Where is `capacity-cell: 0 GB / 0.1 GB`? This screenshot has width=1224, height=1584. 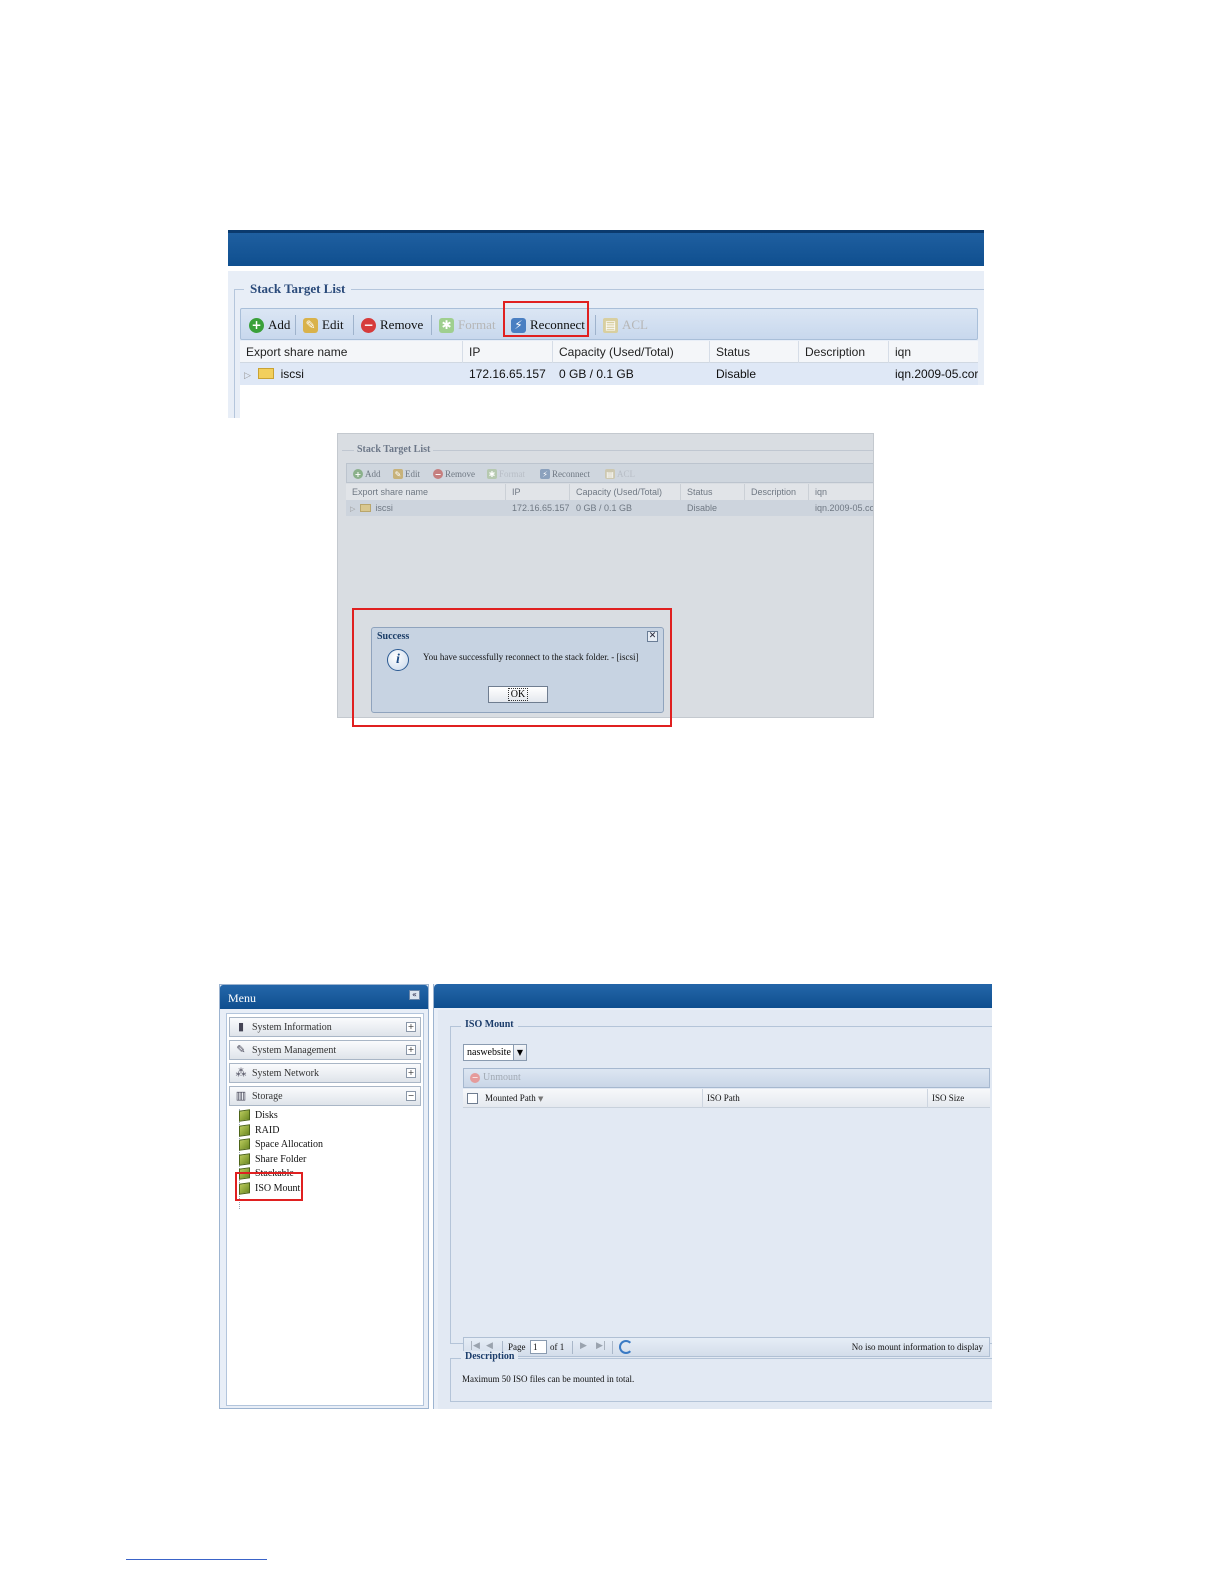 capacity-cell: 0 GB / 0.1 GB is located at coordinates (604, 508).